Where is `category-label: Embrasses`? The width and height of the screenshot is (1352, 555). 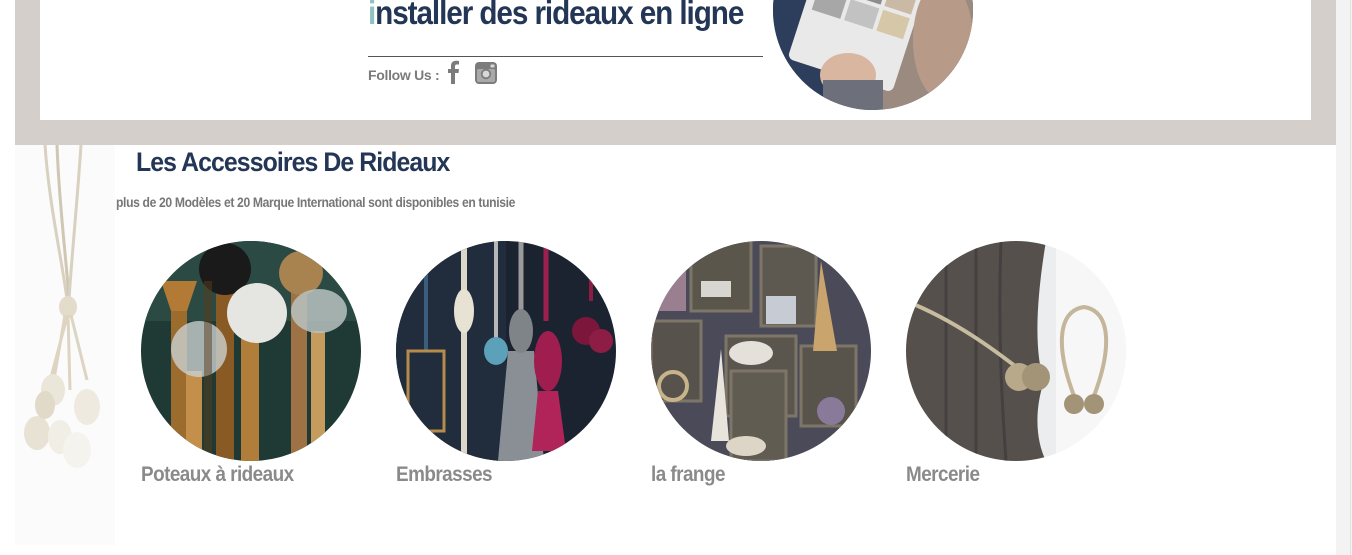 category-label: Embrasses is located at coordinates (495, 475).